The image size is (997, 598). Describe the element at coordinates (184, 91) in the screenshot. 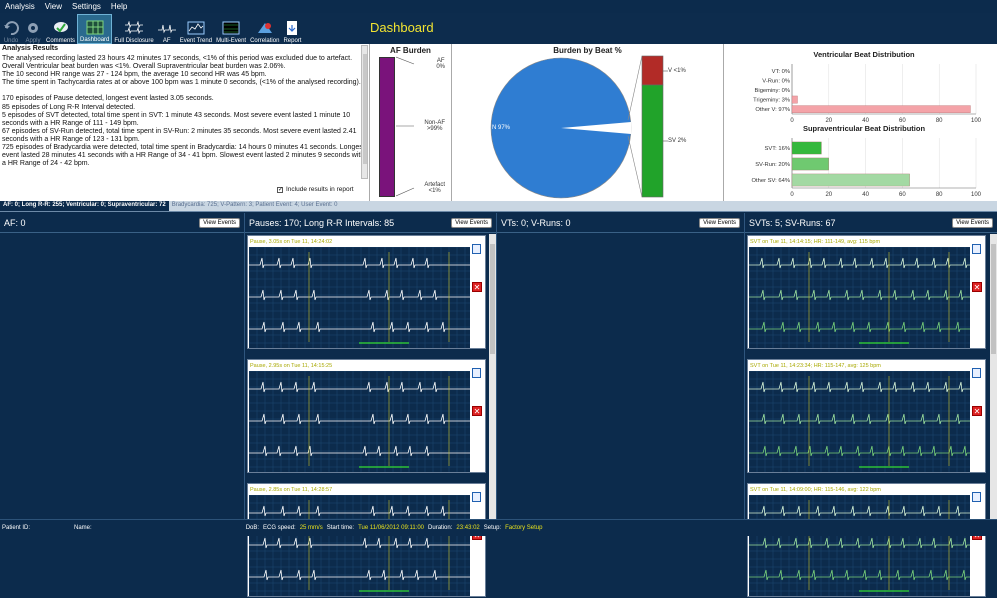

I see `analysis-spacer` at that location.